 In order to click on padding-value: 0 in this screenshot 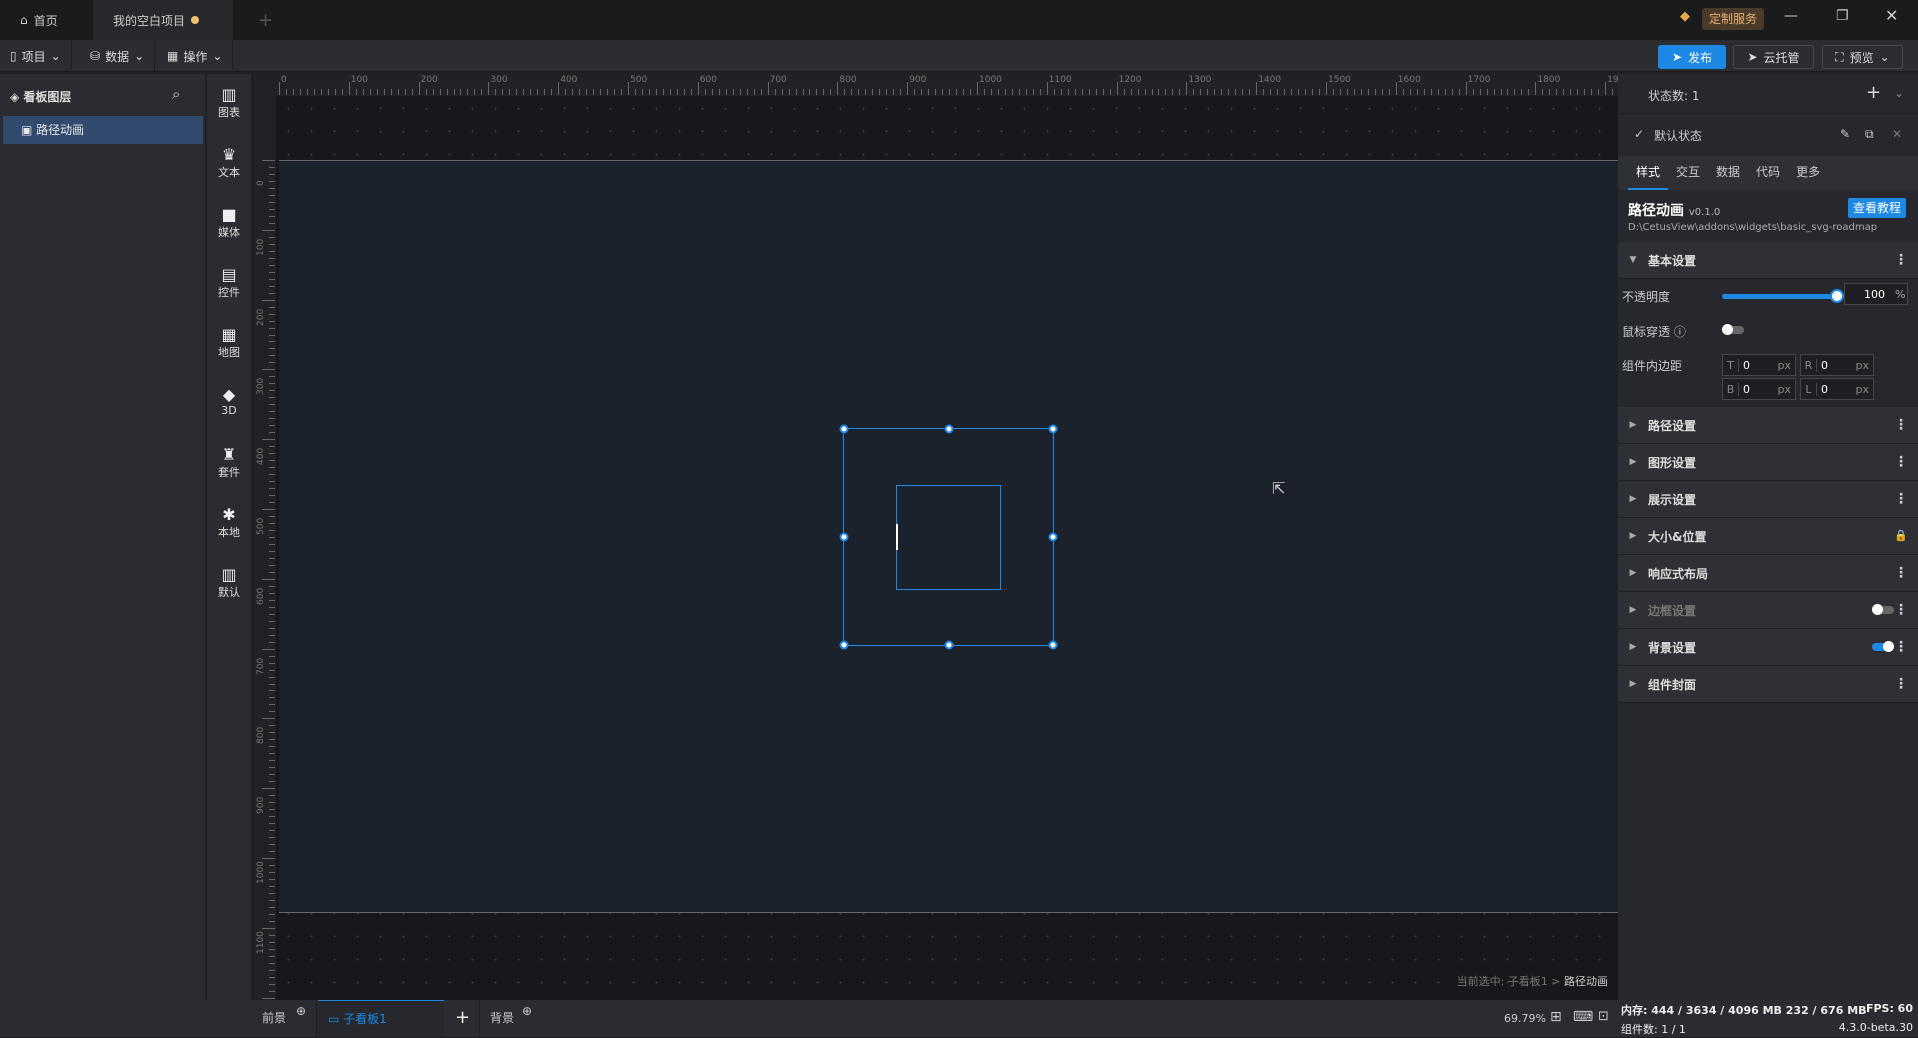, I will do `click(1824, 389)`.